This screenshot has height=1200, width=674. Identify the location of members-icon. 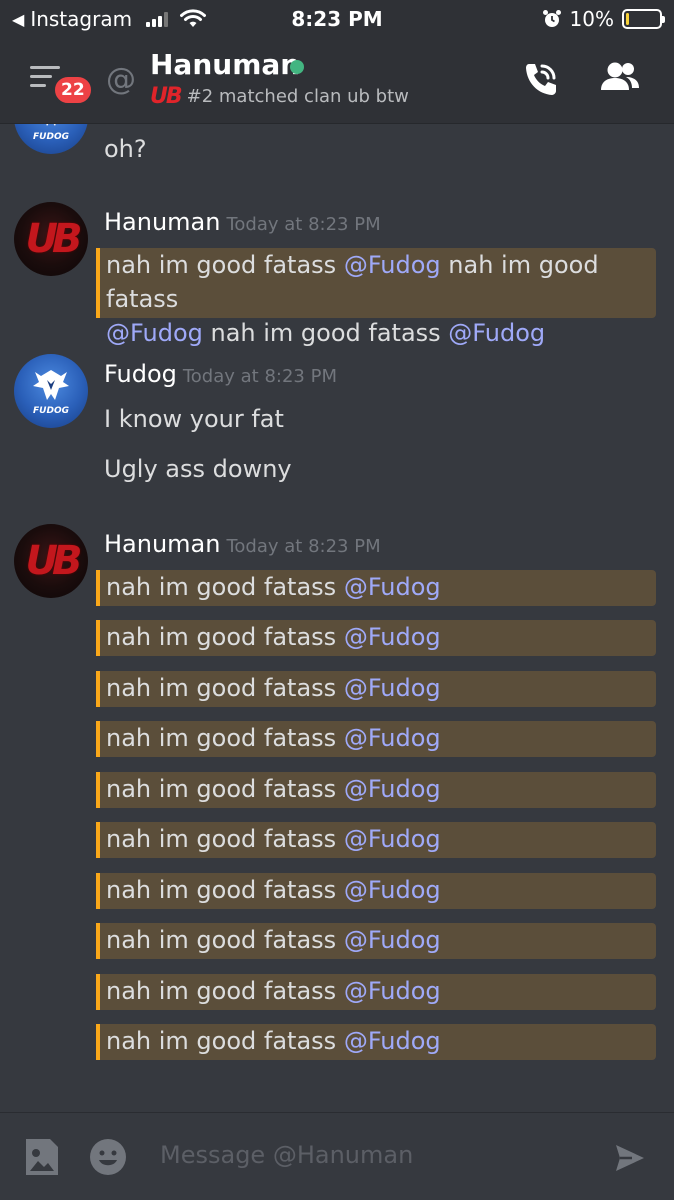
(620, 77).